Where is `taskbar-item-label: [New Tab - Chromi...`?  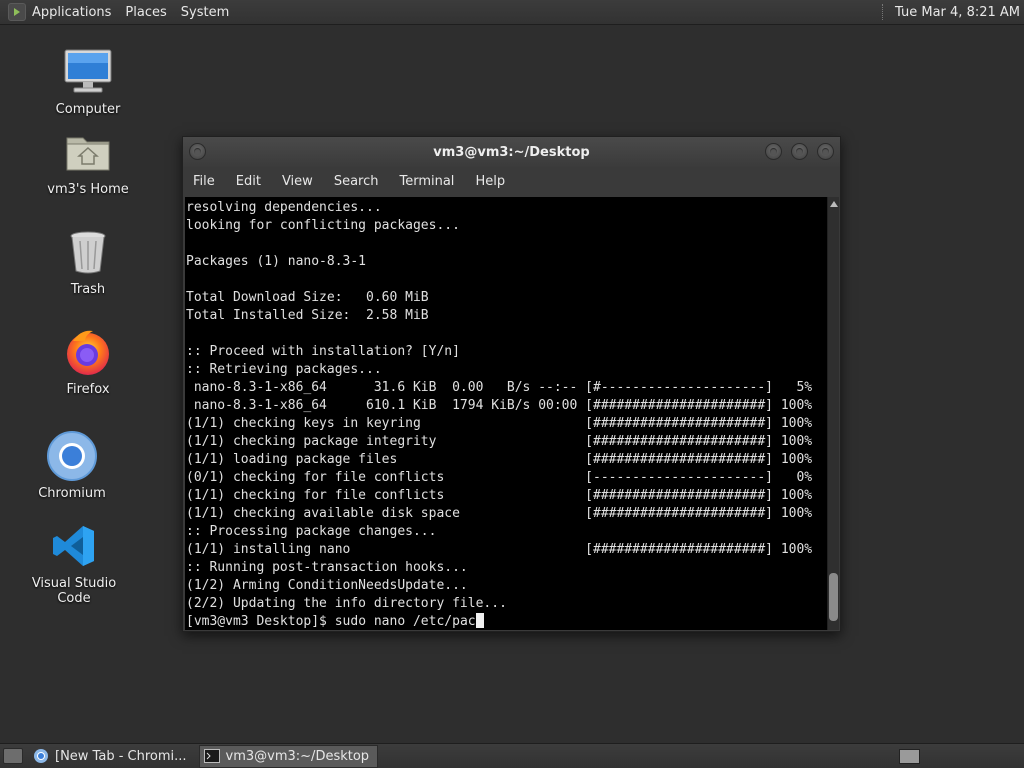
taskbar-item-label: [New Tab - Chromi... is located at coordinates (121, 756).